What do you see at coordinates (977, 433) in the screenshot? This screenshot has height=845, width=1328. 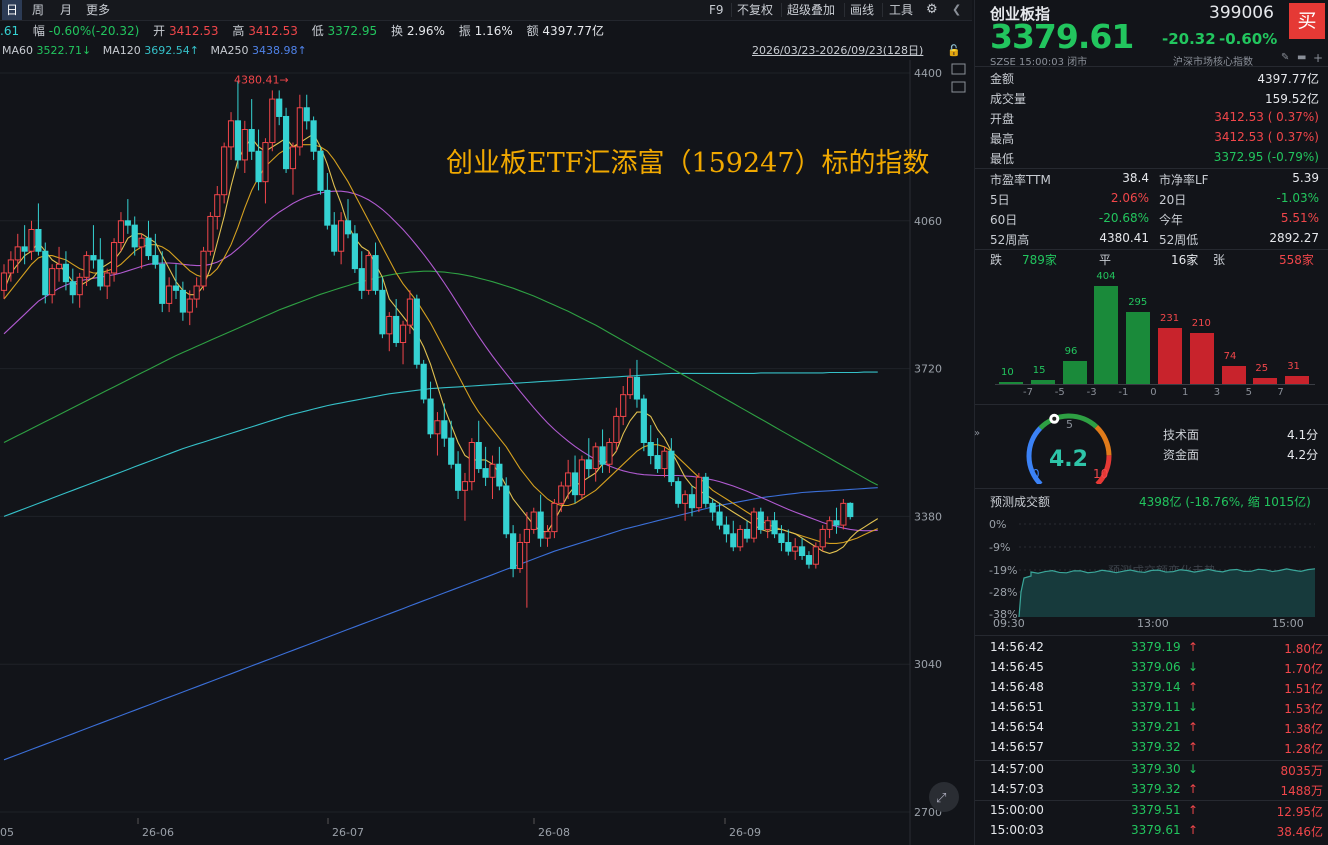 I see `expand-icon: »` at bounding box center [977, 433].